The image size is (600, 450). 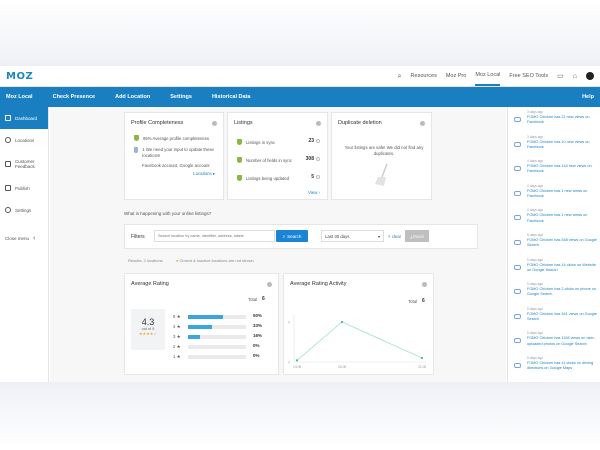 What do you see at coordinates (352, 236) in the screenshot?
I see `period-select: Last 30 days ▾` at bounding box center [352, 236].